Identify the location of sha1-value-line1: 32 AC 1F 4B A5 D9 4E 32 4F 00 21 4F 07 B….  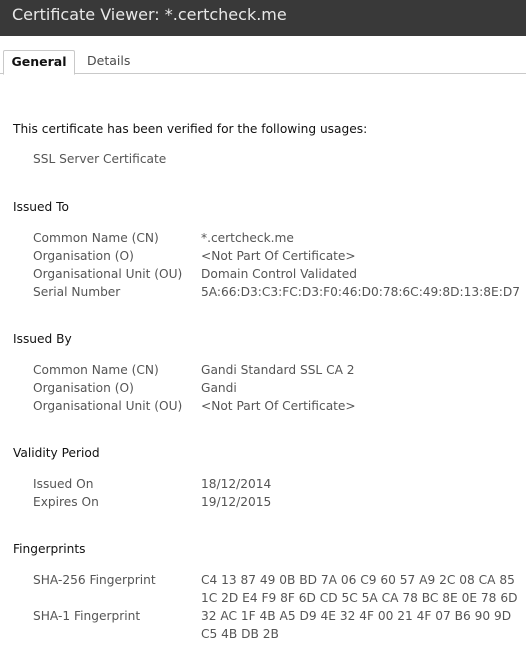
(356, 616).